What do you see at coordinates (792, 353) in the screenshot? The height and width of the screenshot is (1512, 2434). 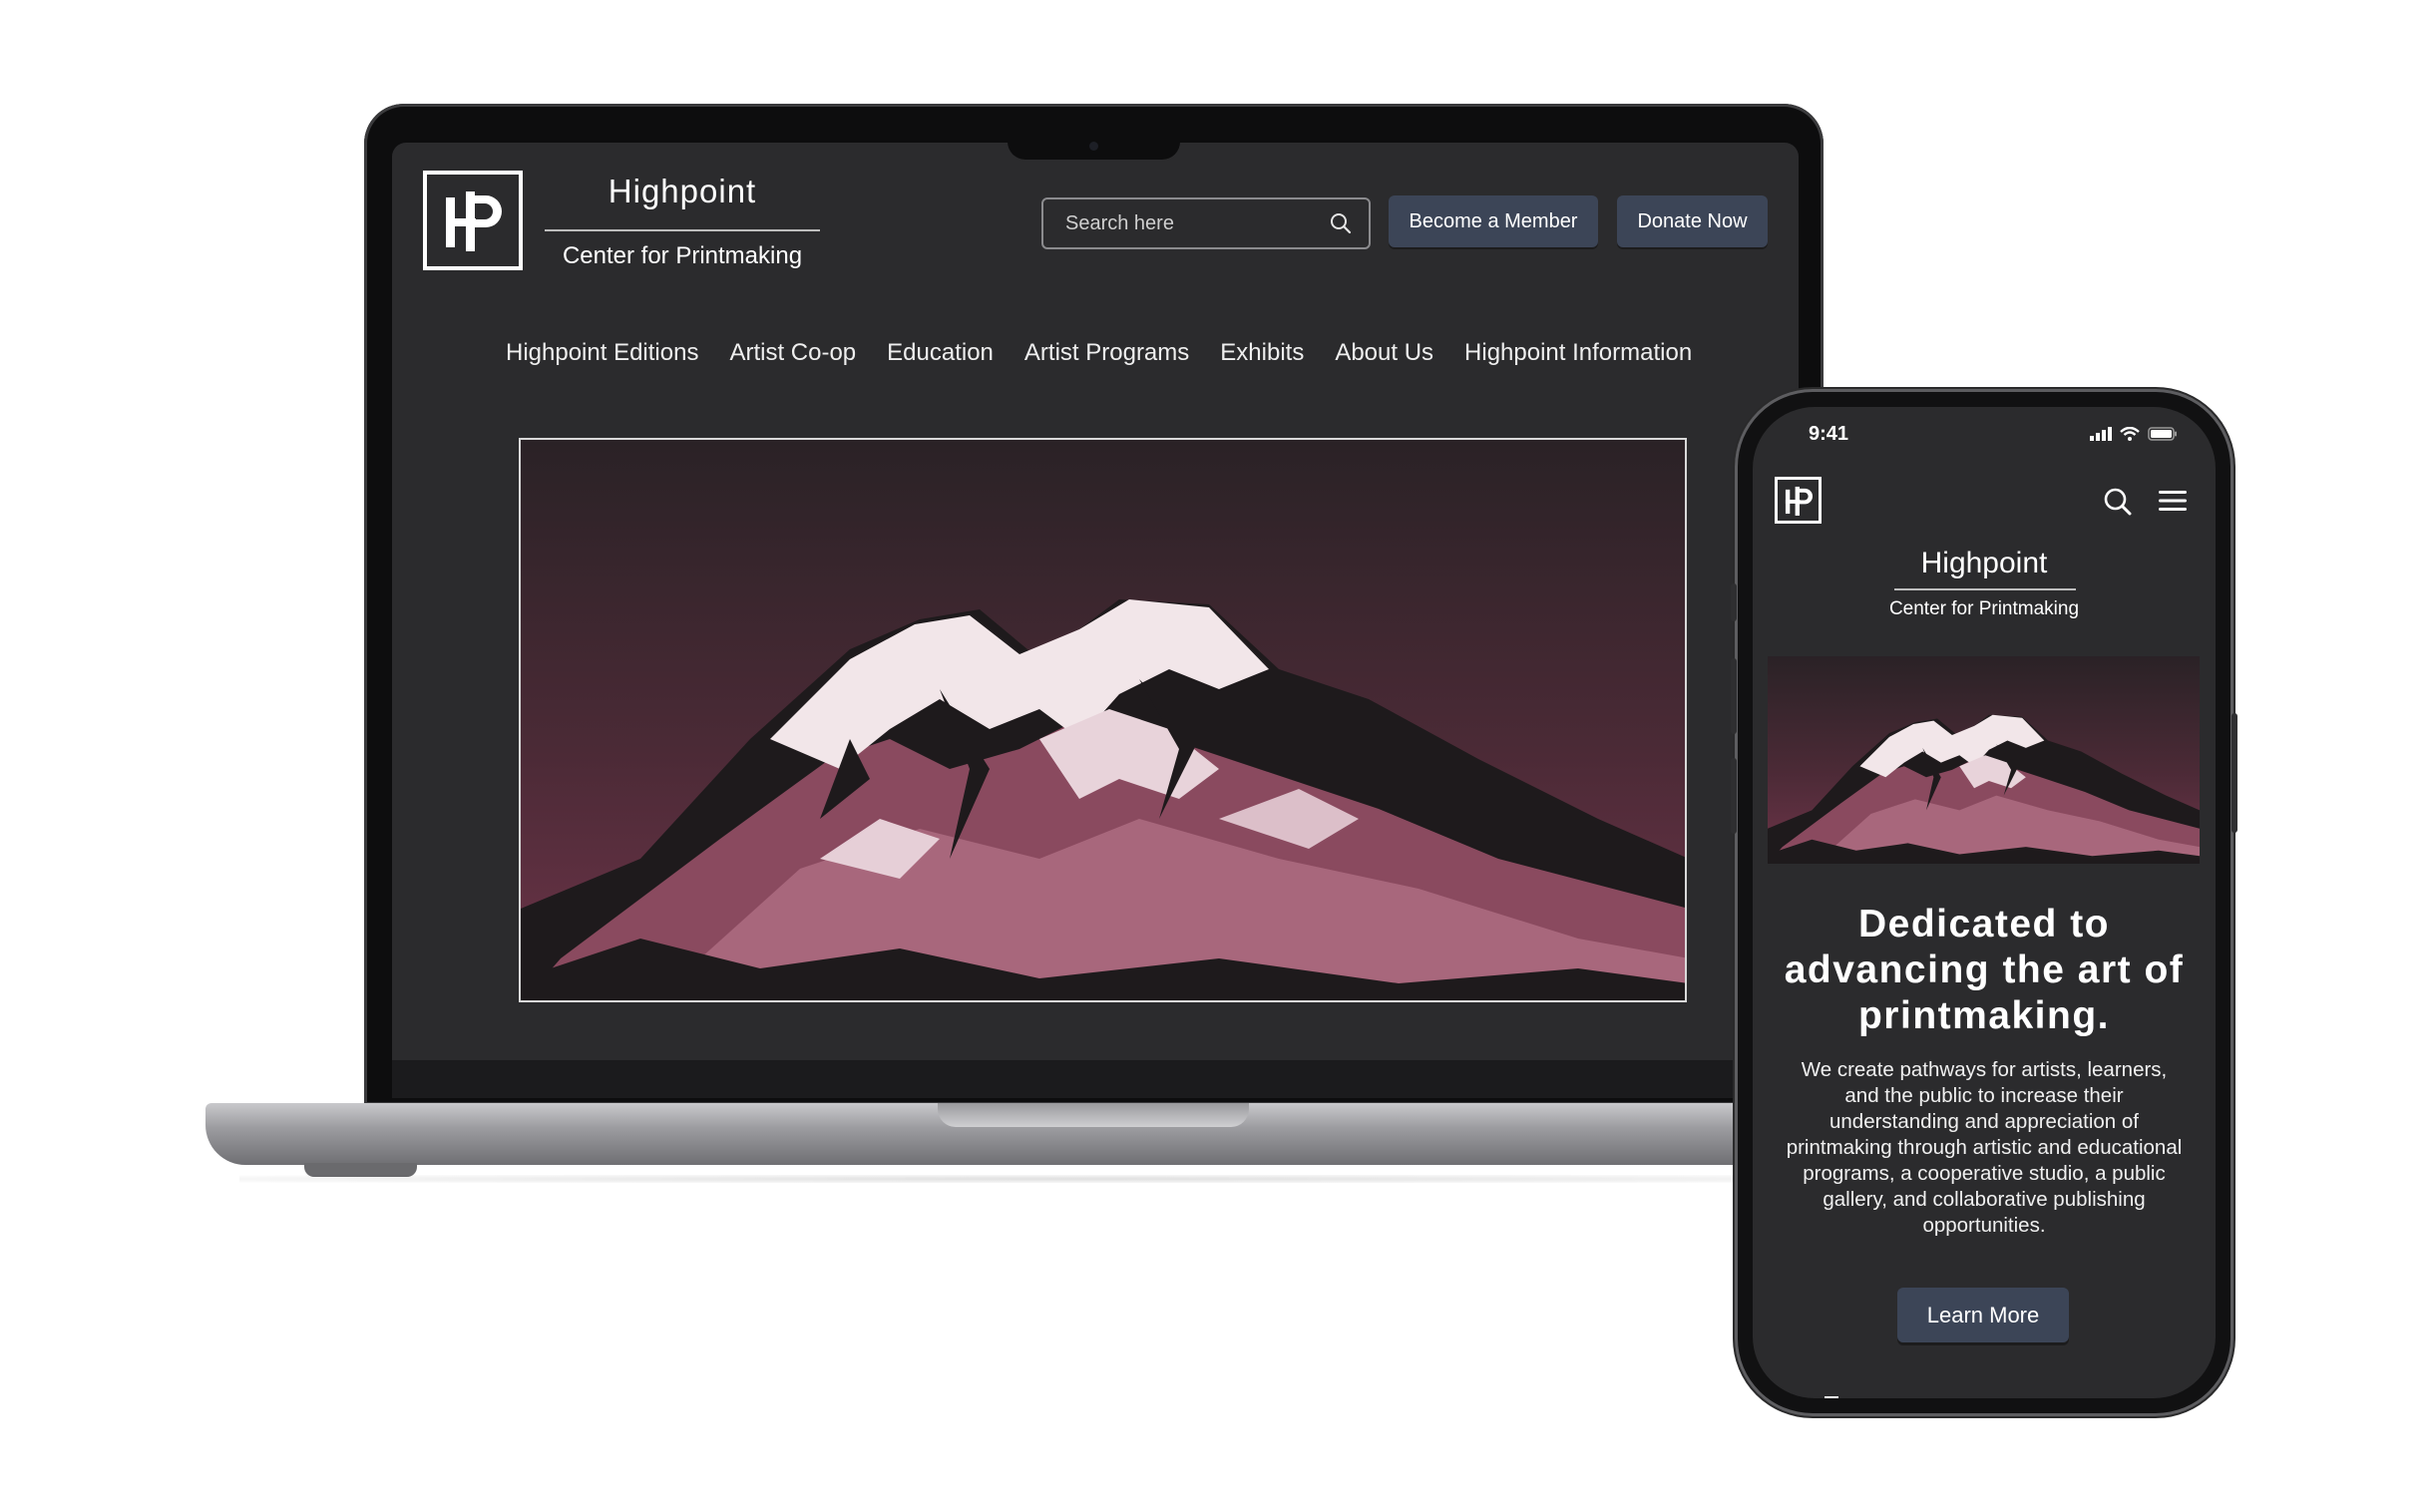 I see `nav-item-artist-co-op: Artist Co-op` at bounding box center [792, 353].